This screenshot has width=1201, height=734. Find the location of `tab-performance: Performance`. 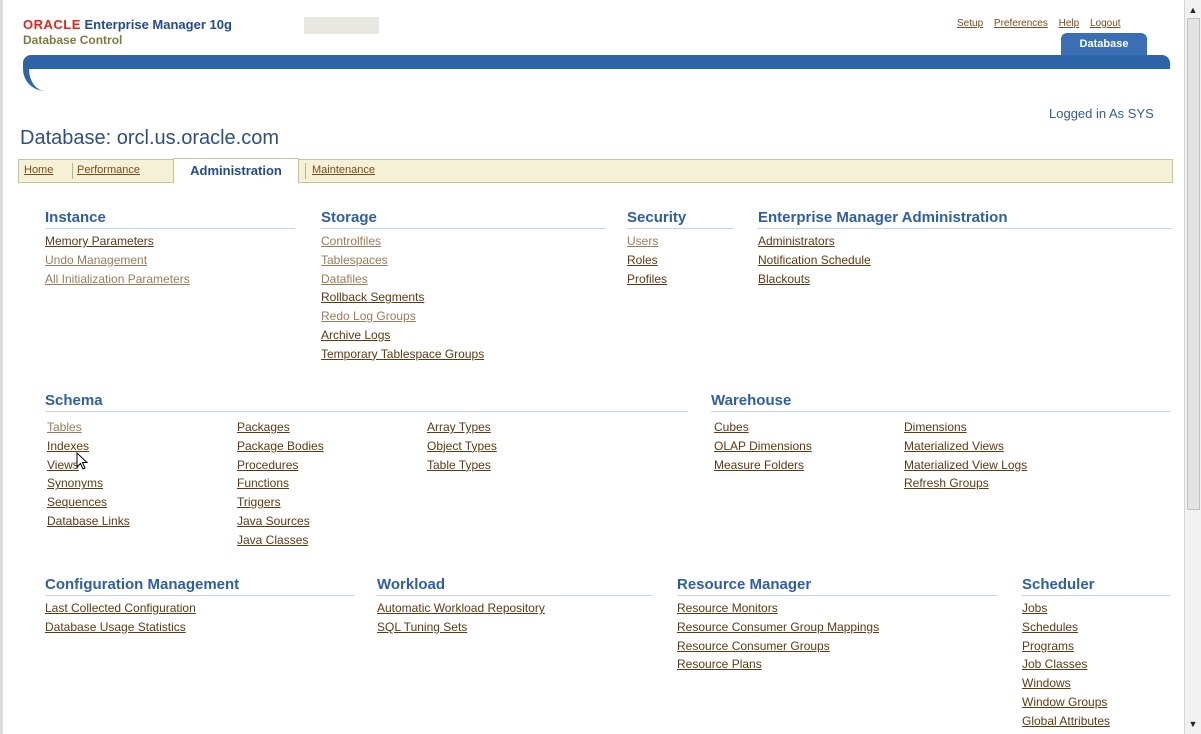

tab-performance: Performance is located at coordinates (108, 170).